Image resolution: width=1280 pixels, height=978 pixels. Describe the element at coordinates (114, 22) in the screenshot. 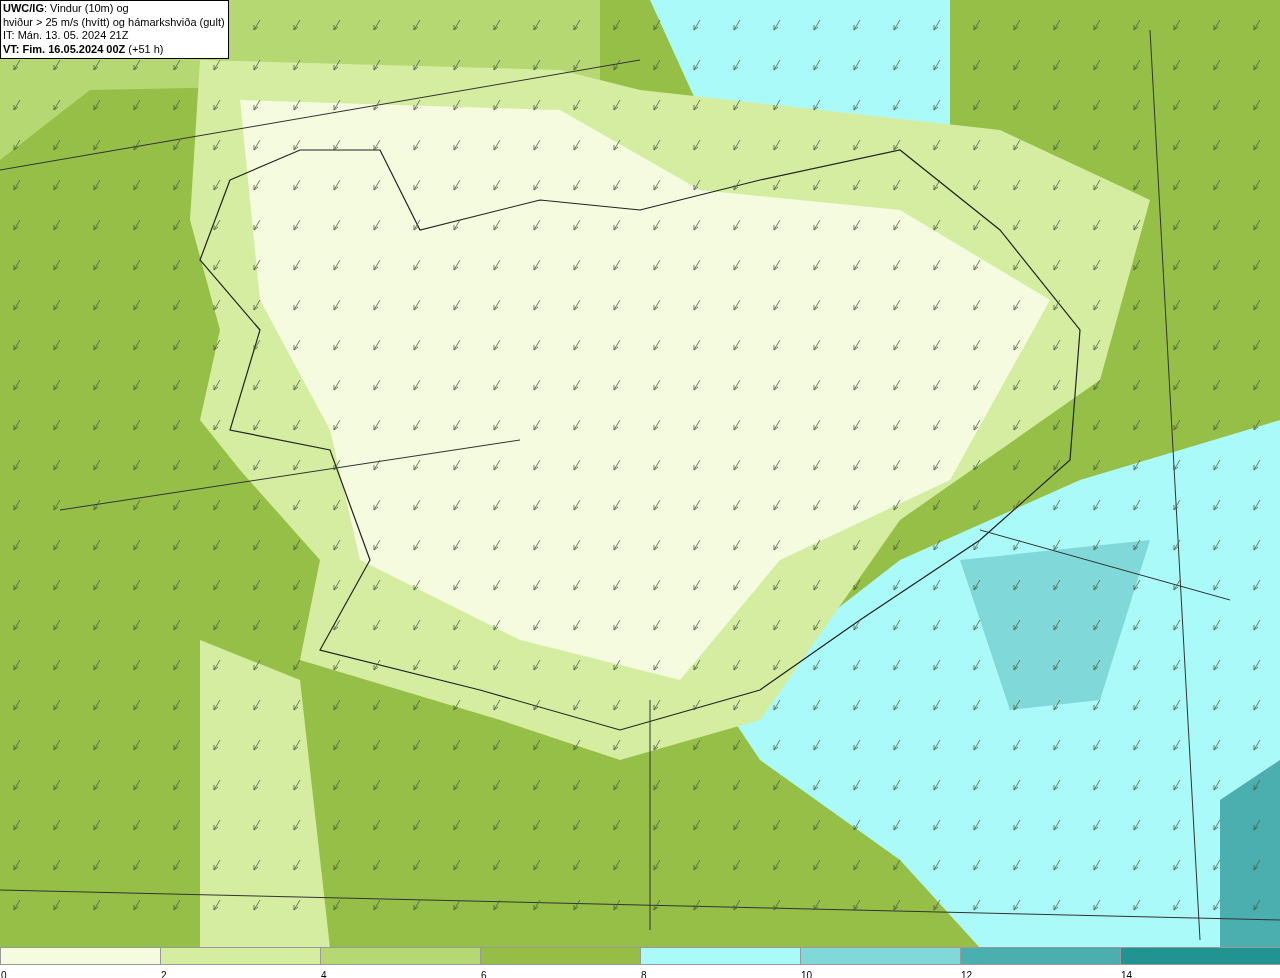

I see `title-line: hviður > 25 m/s (hvítt) og hámarkshviða (gult)` at that location.